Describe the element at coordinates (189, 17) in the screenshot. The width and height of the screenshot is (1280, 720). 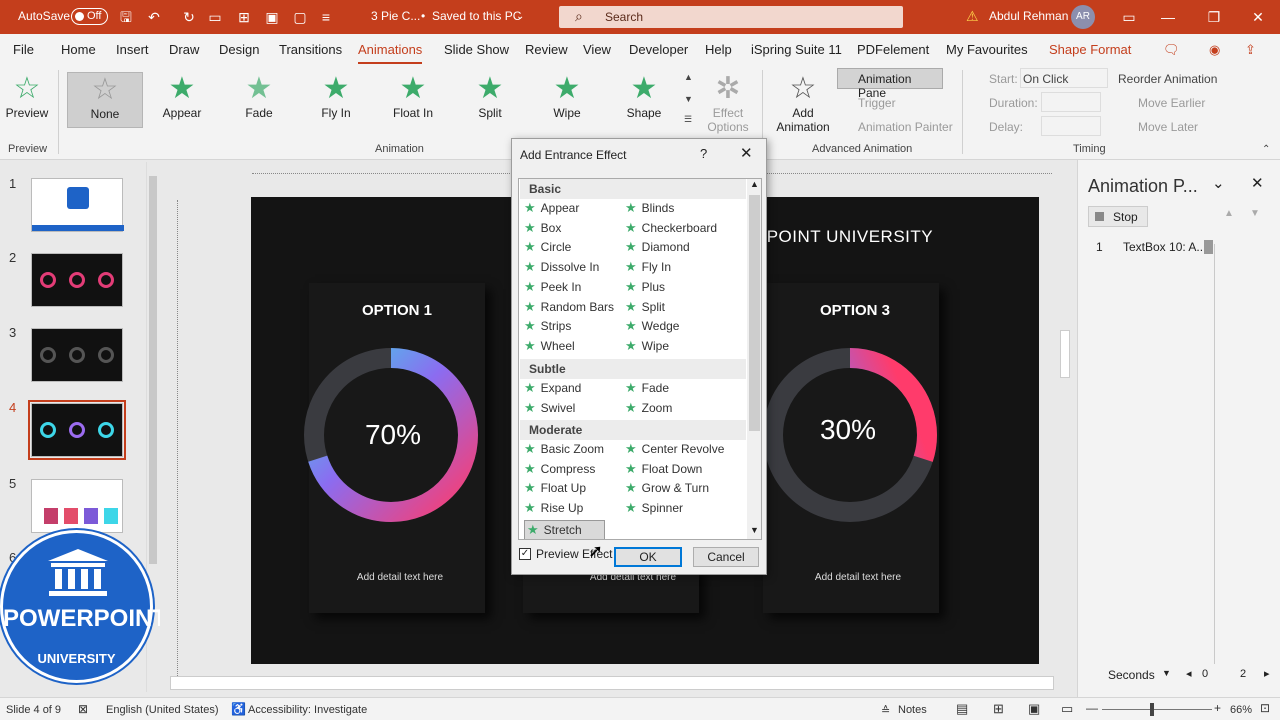
I see `redo-icon: ↻` at that location.